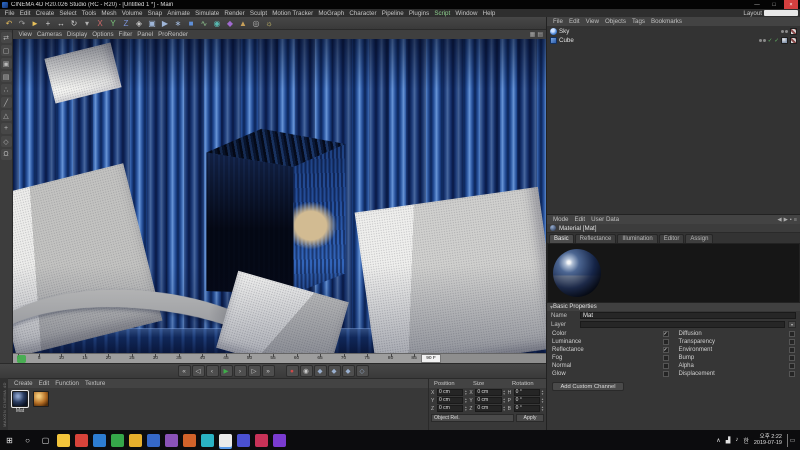 Image resolution: width=800 pixels, height=450 pixels. I want to click on object-row-sky: Sky, so click(673, 31).